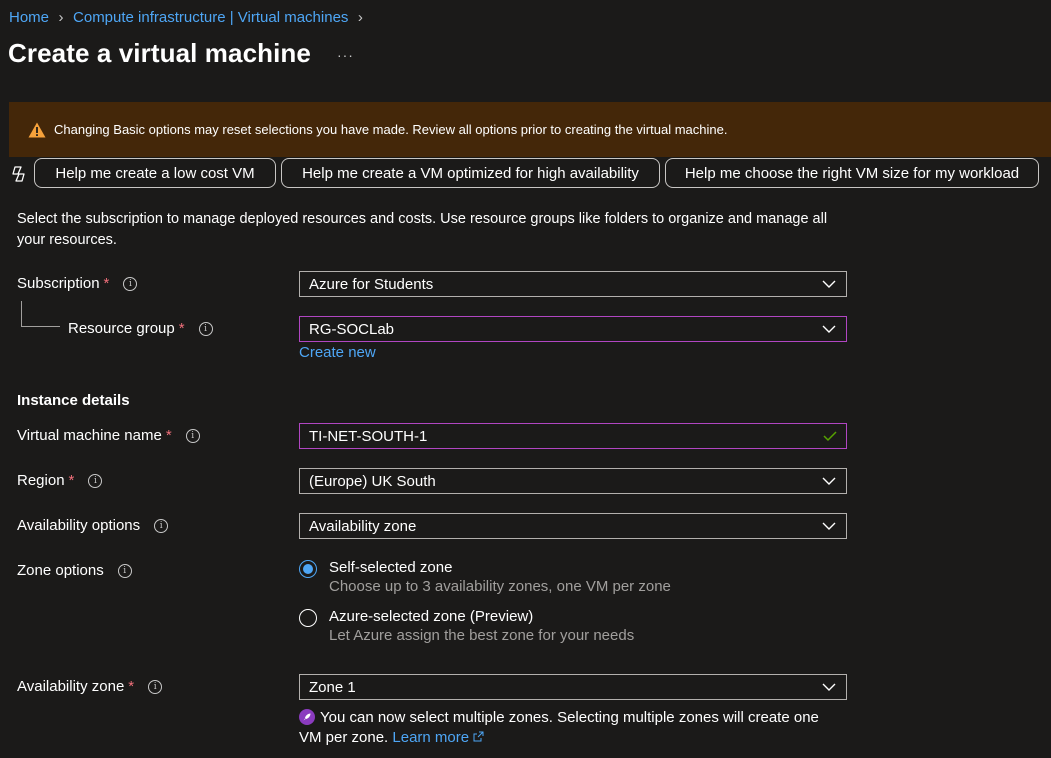 This screenshot has width=1051, height=758. I want to click on breadcrumb-home-link: Home, so click(29, 17).